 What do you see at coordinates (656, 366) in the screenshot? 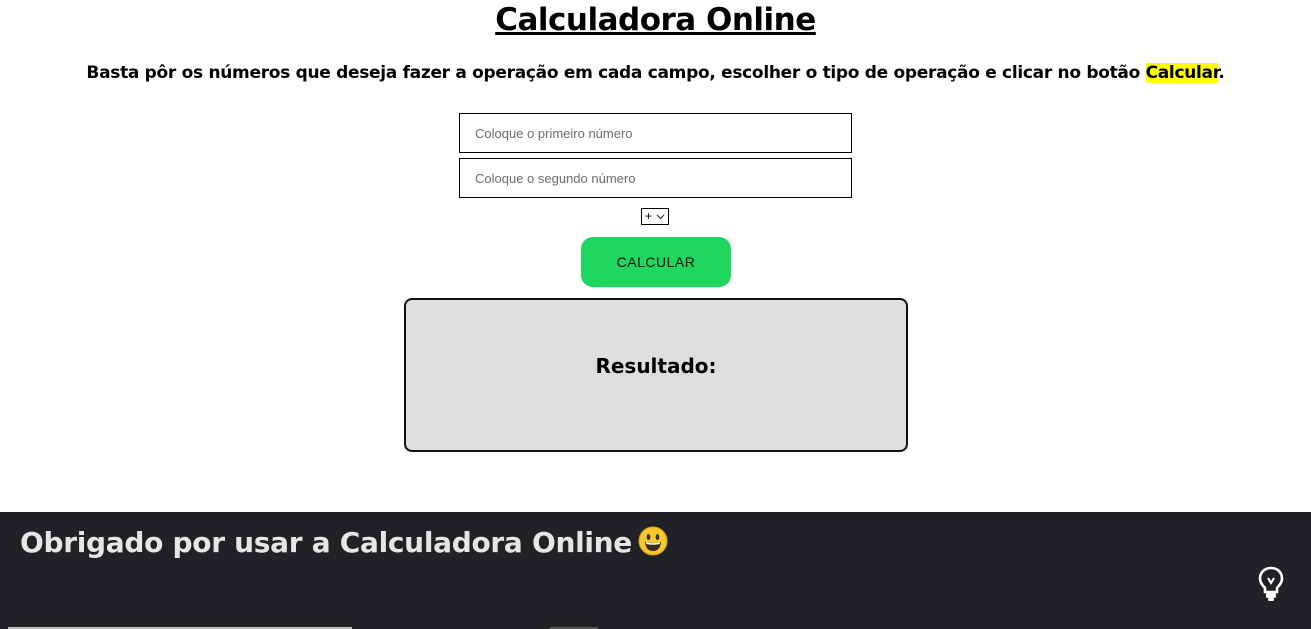
I see `result-label: Resultado:` at bounding box center [656, 366].